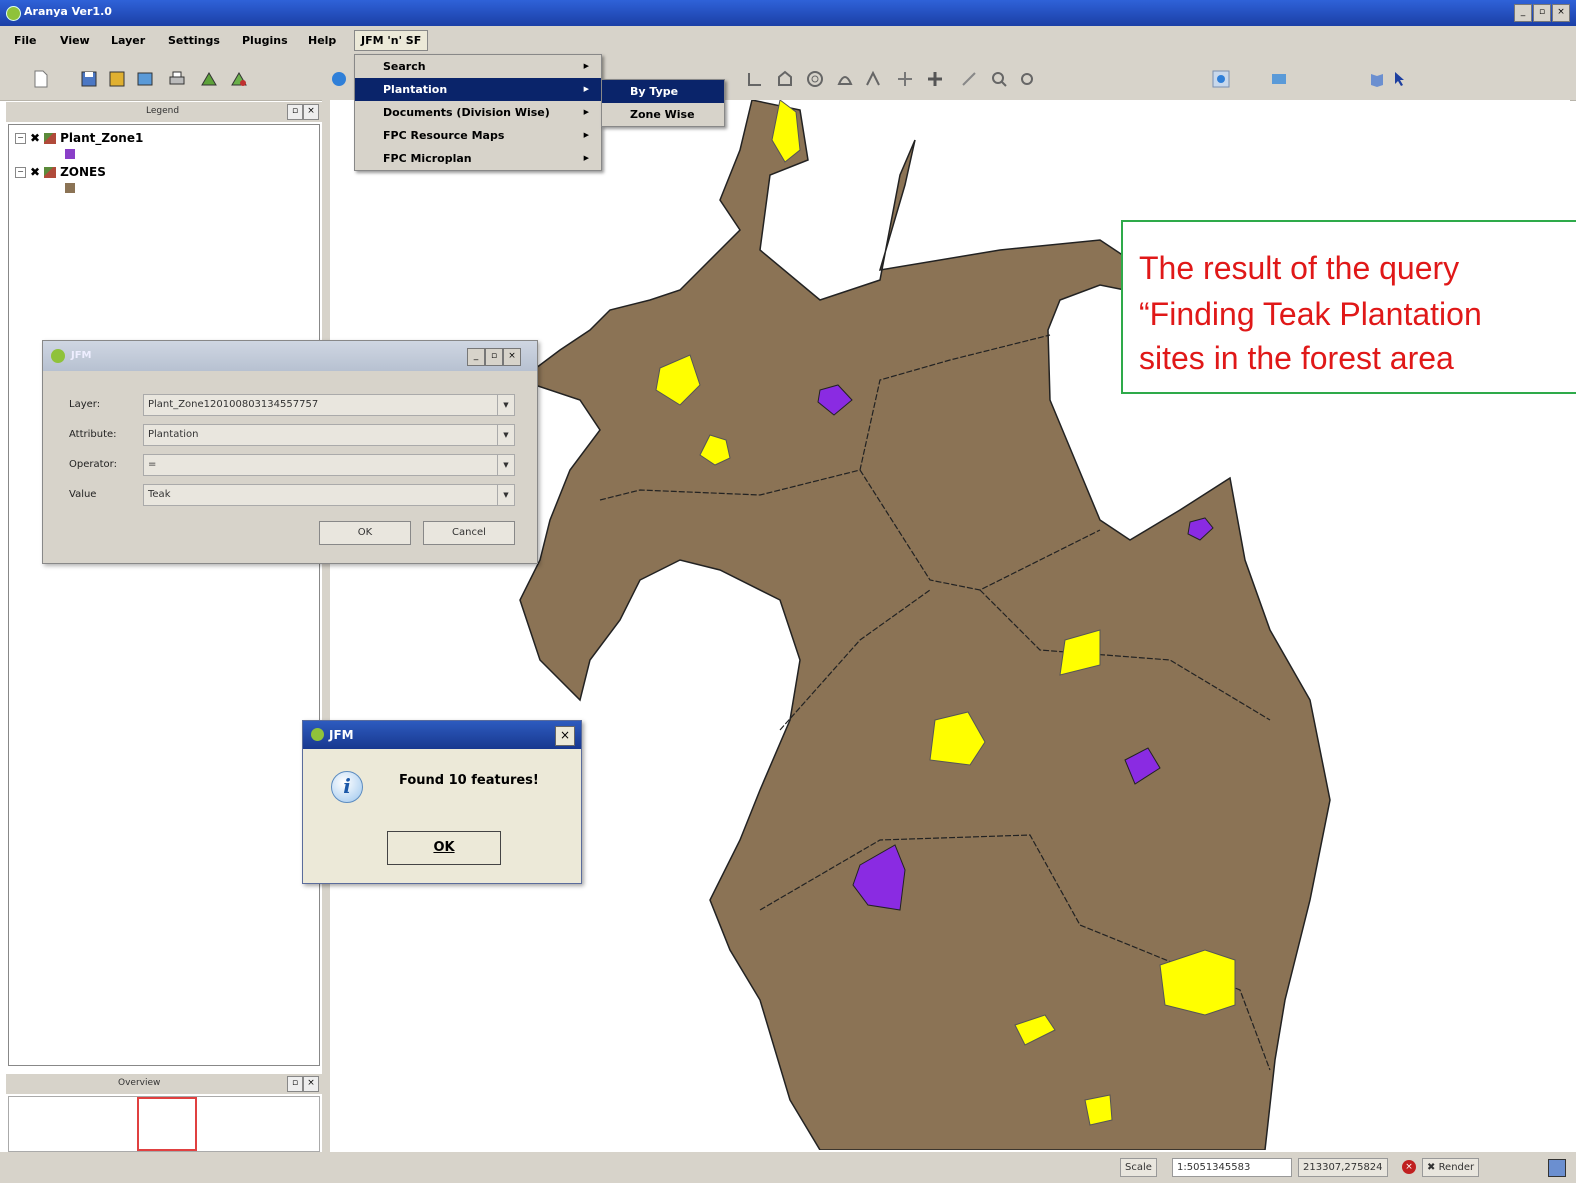  Describe the element at coordinates (265, 40) in the screenshot. I see `menu-plugins: Plugins` at that location.